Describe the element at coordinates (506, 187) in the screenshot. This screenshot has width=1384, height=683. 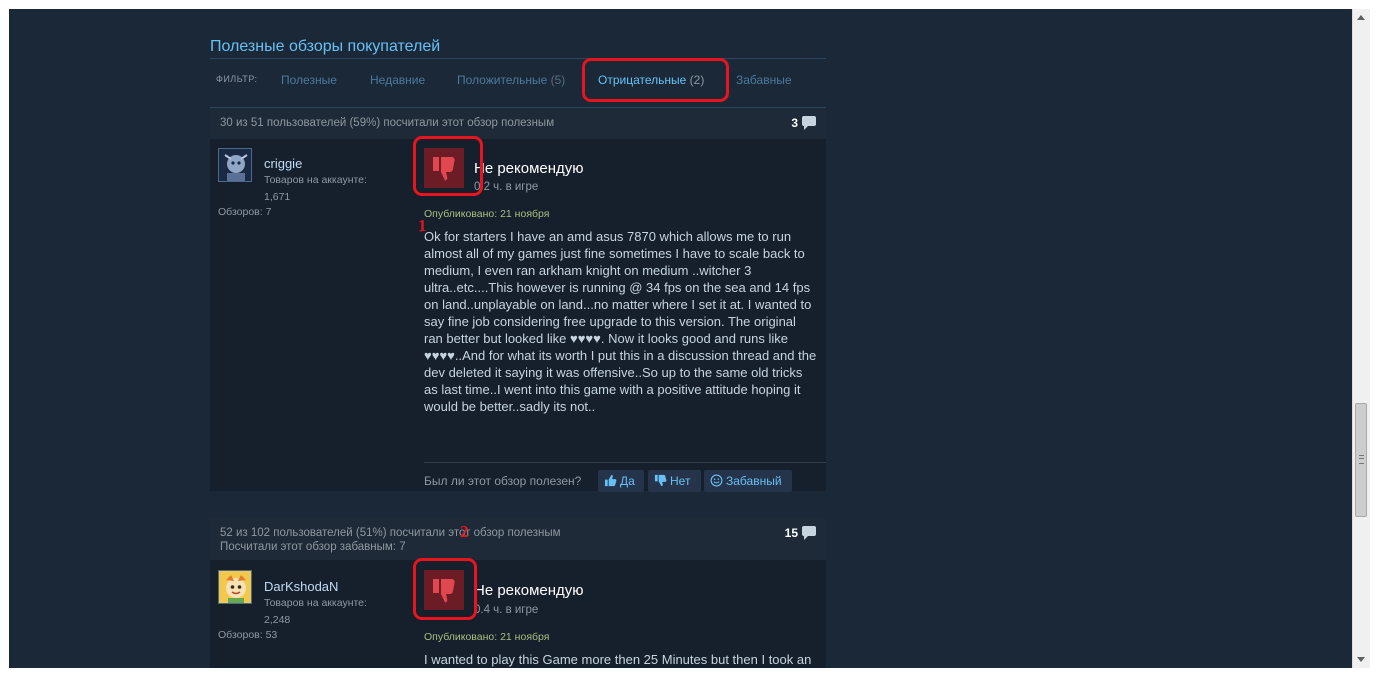
I see `hours-played: 0.2 ч. в игре` at that location.